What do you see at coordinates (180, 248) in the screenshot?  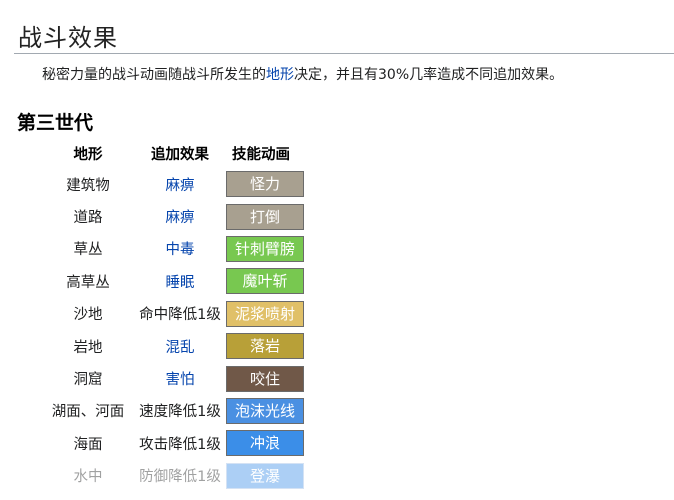 I see `effect-link: 中毒` at bounding box center [180, 248].